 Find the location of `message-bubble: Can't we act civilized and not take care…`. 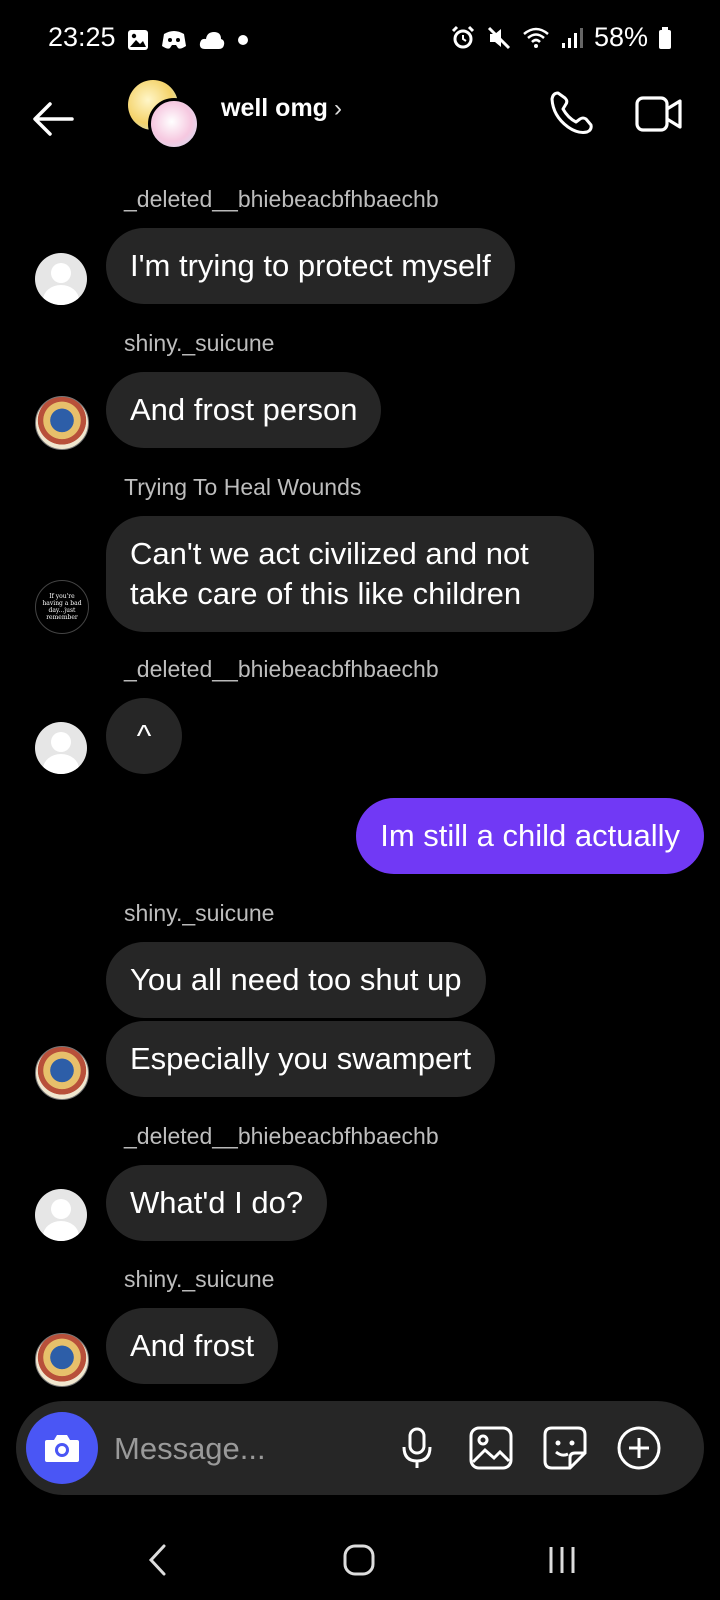

message-bubble: Can't we act civilized and not take care… is located at coordinates (350, 574).